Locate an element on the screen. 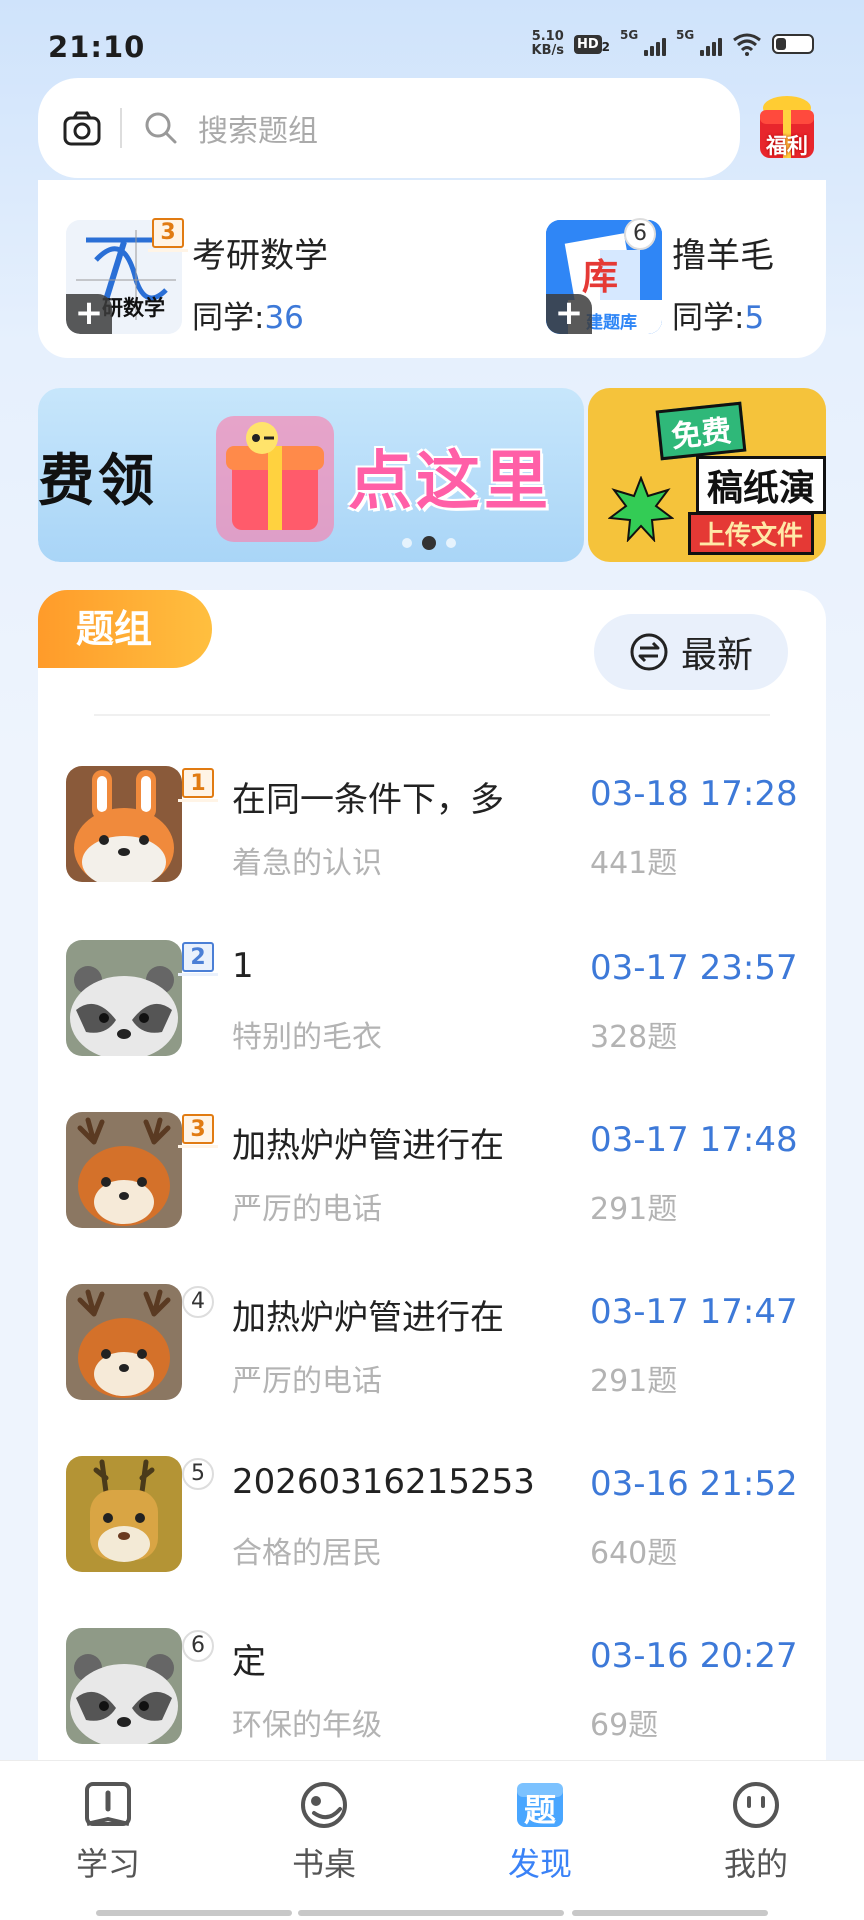 The height and width of the screenshot is (1920, 864). group-rank-badge: 3 is located at coordinates (168, 235).